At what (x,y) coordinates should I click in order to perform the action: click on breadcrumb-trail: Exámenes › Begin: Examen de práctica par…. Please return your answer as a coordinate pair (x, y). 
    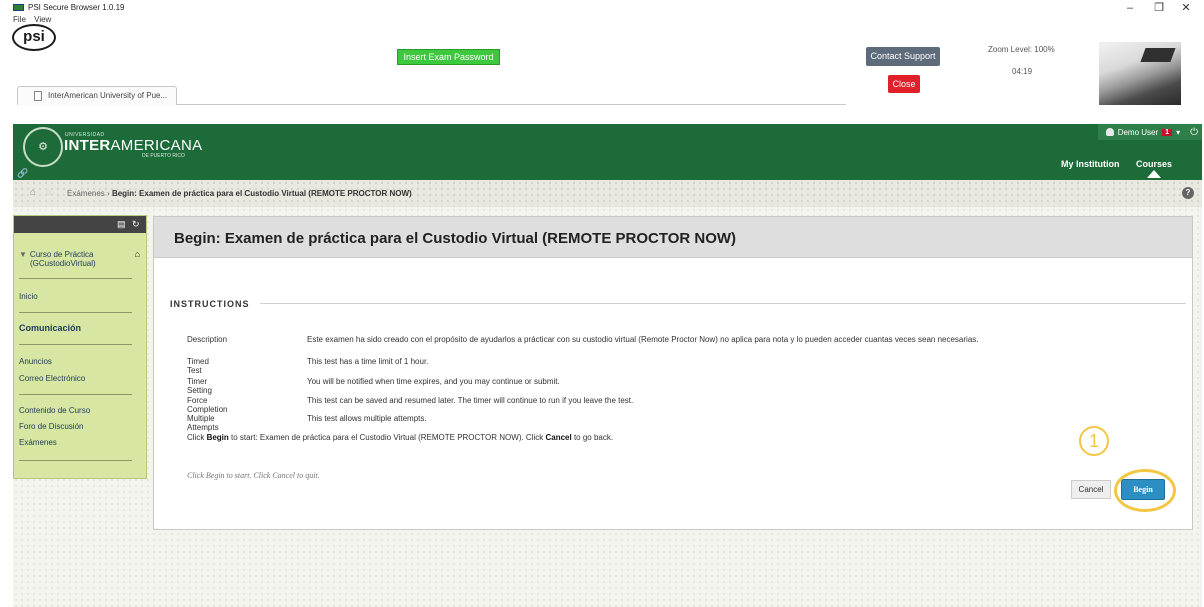
    Looking at the image, I should click on (239, 193).